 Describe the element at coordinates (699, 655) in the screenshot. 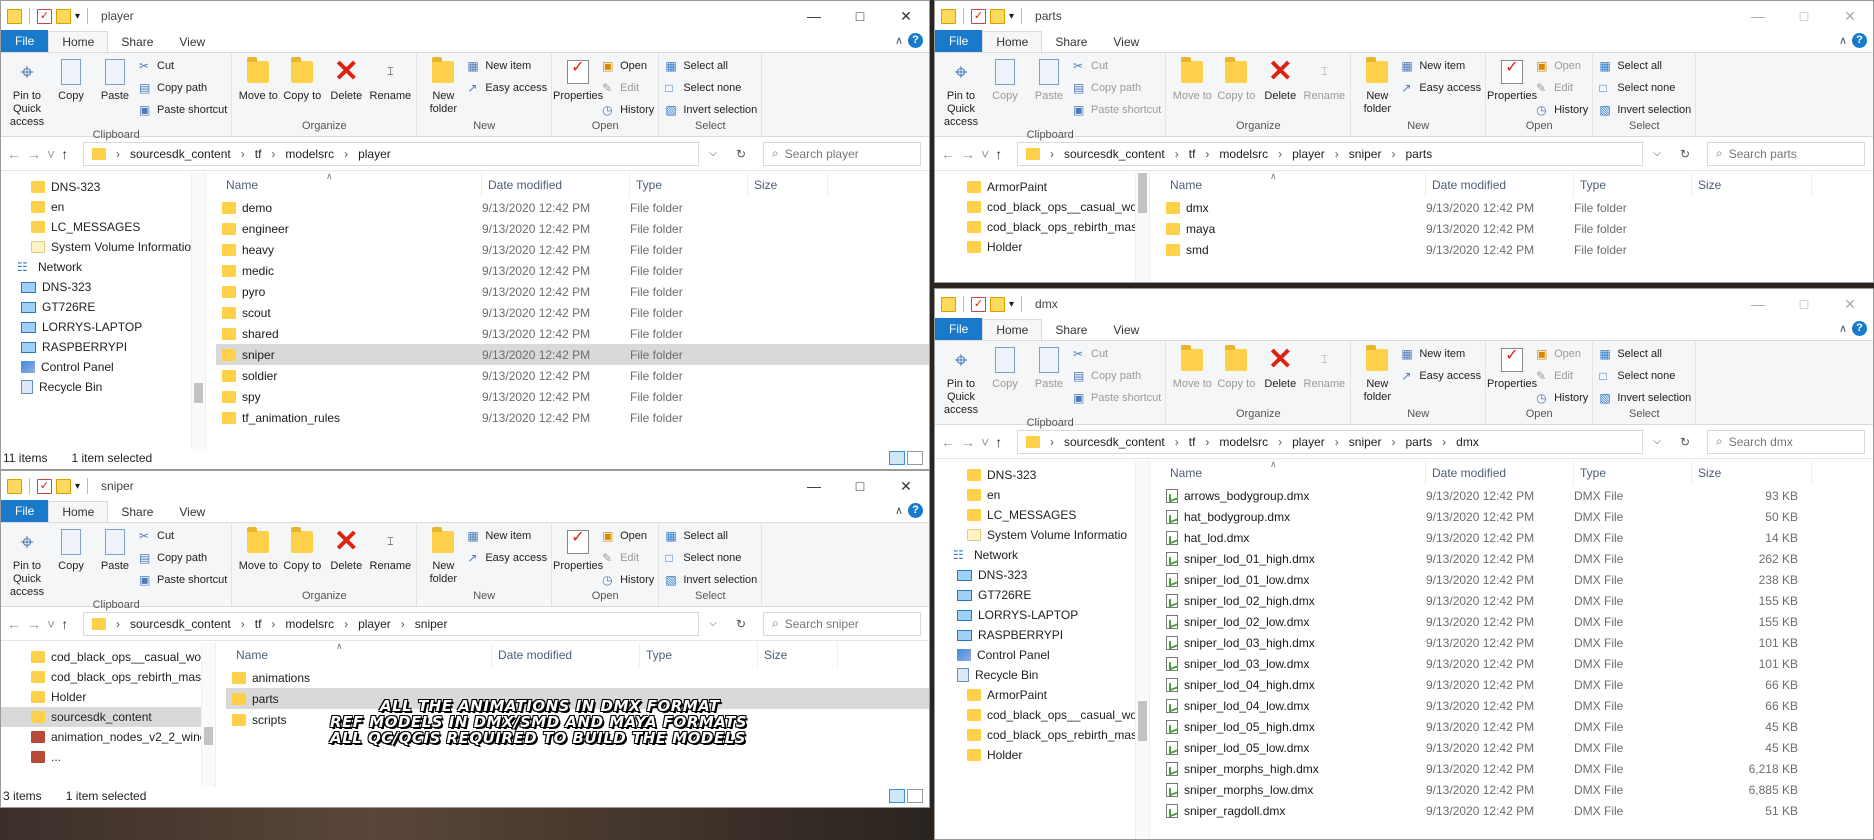

I see `column-header-type: Type` at that location.